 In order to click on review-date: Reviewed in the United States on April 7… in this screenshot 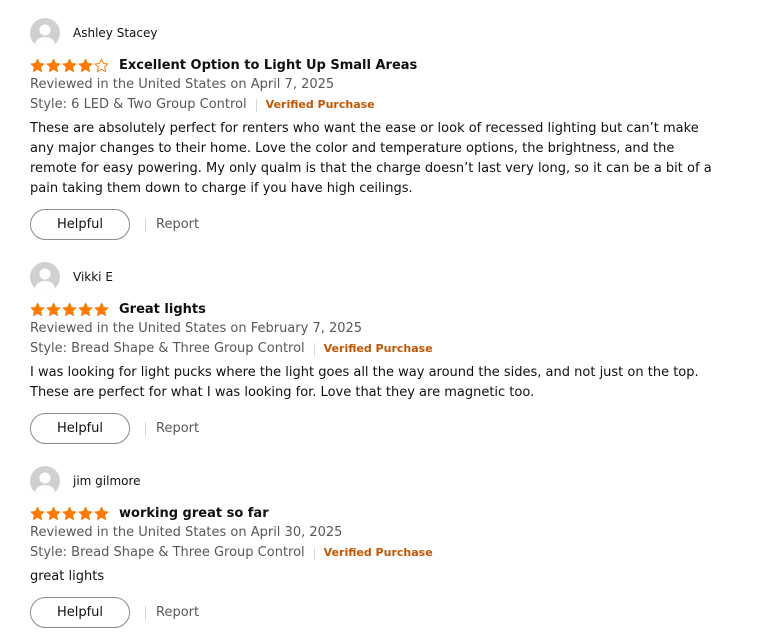, I will do `click(182, 84)`.